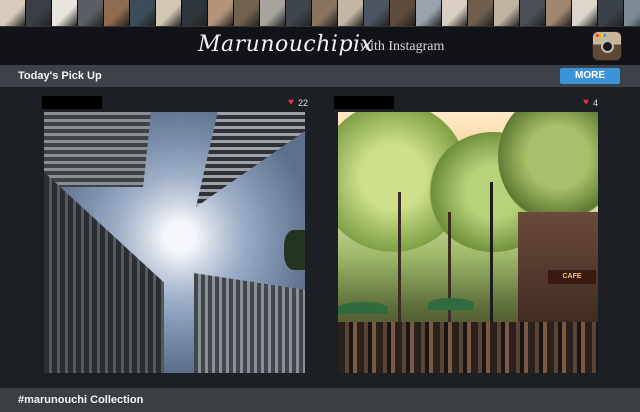  I want to click on cafe-sign: CAFE, so click(572, 277).